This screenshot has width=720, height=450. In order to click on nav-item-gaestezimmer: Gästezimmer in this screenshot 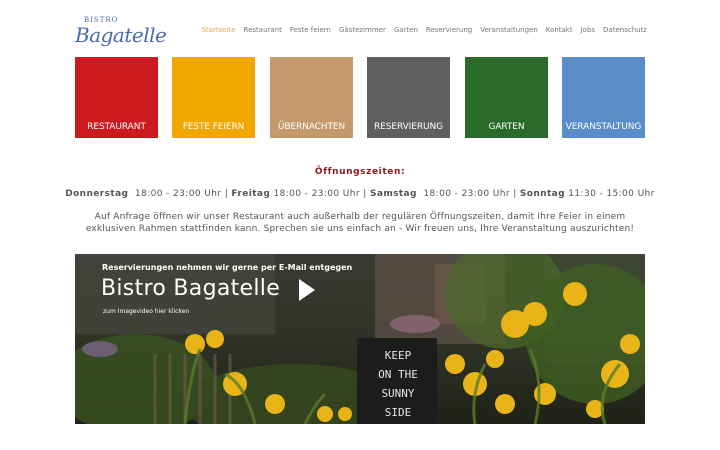, I will do `click(362, 30)`.